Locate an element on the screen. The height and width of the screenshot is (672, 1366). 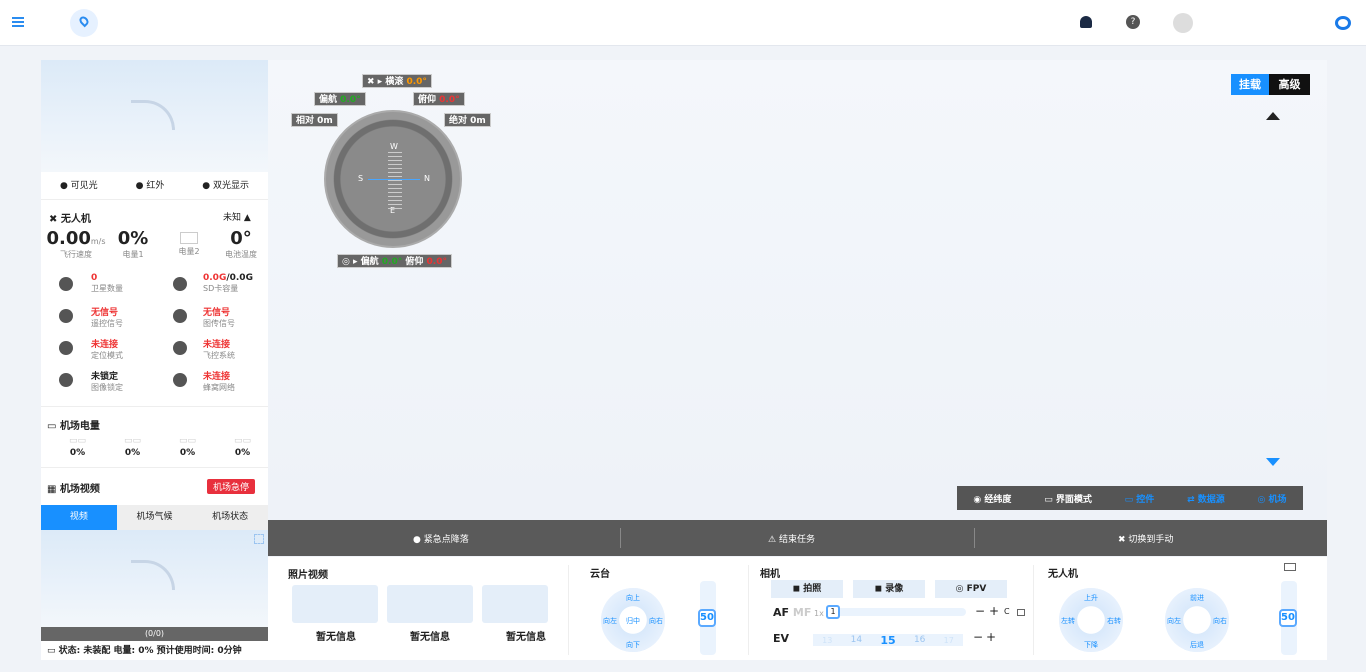
roll-tag: ✖ ▸ 横滚 0.0° is located at coordinates (397, 81).